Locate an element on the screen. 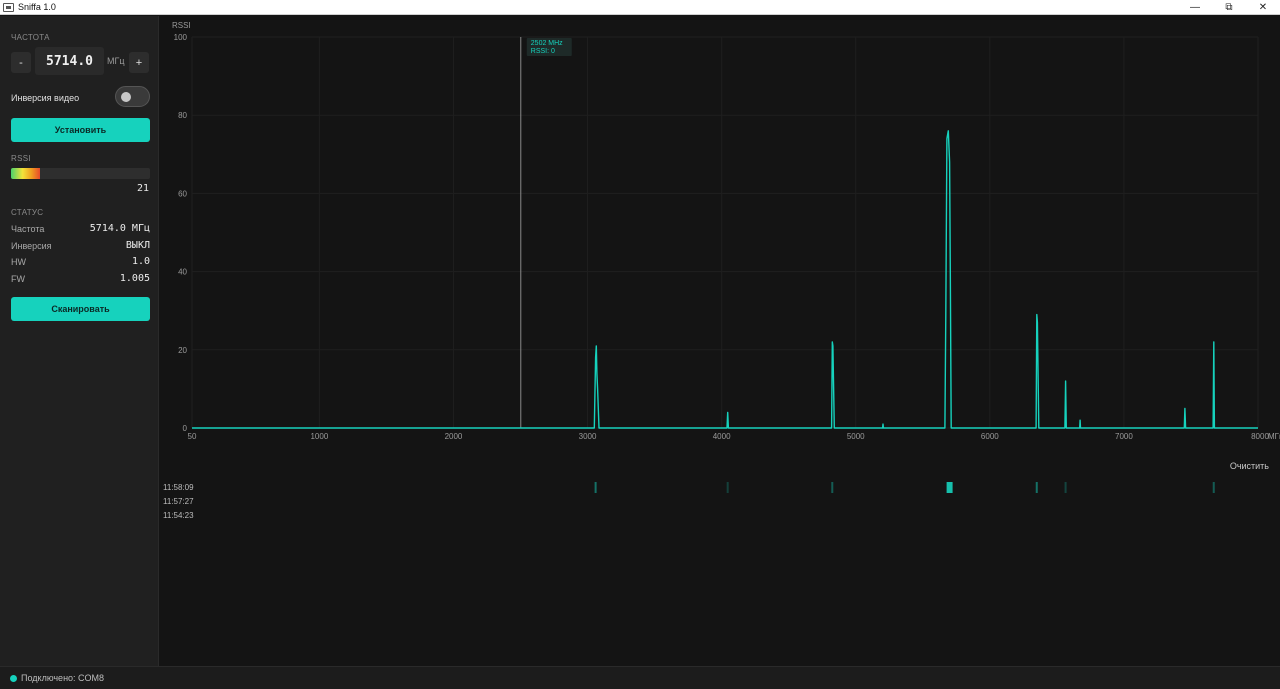 The width and height of the screenshot is (1280, 689). waterfall: 11:58:09 11:57:27 11:54:23 is located at coordinates (720, 518).